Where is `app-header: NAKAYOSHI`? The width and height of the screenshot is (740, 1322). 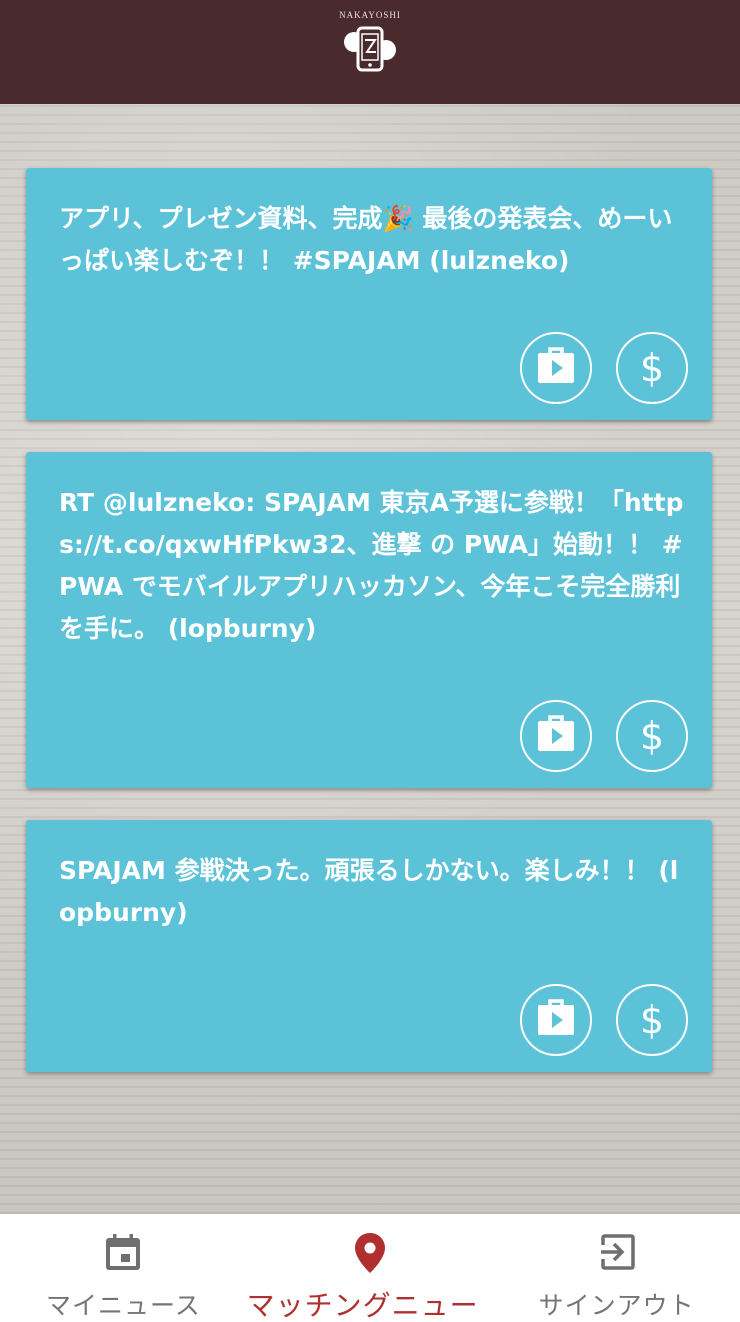 app-header: NAKAYOSHI is located at coordinates (370, 52).